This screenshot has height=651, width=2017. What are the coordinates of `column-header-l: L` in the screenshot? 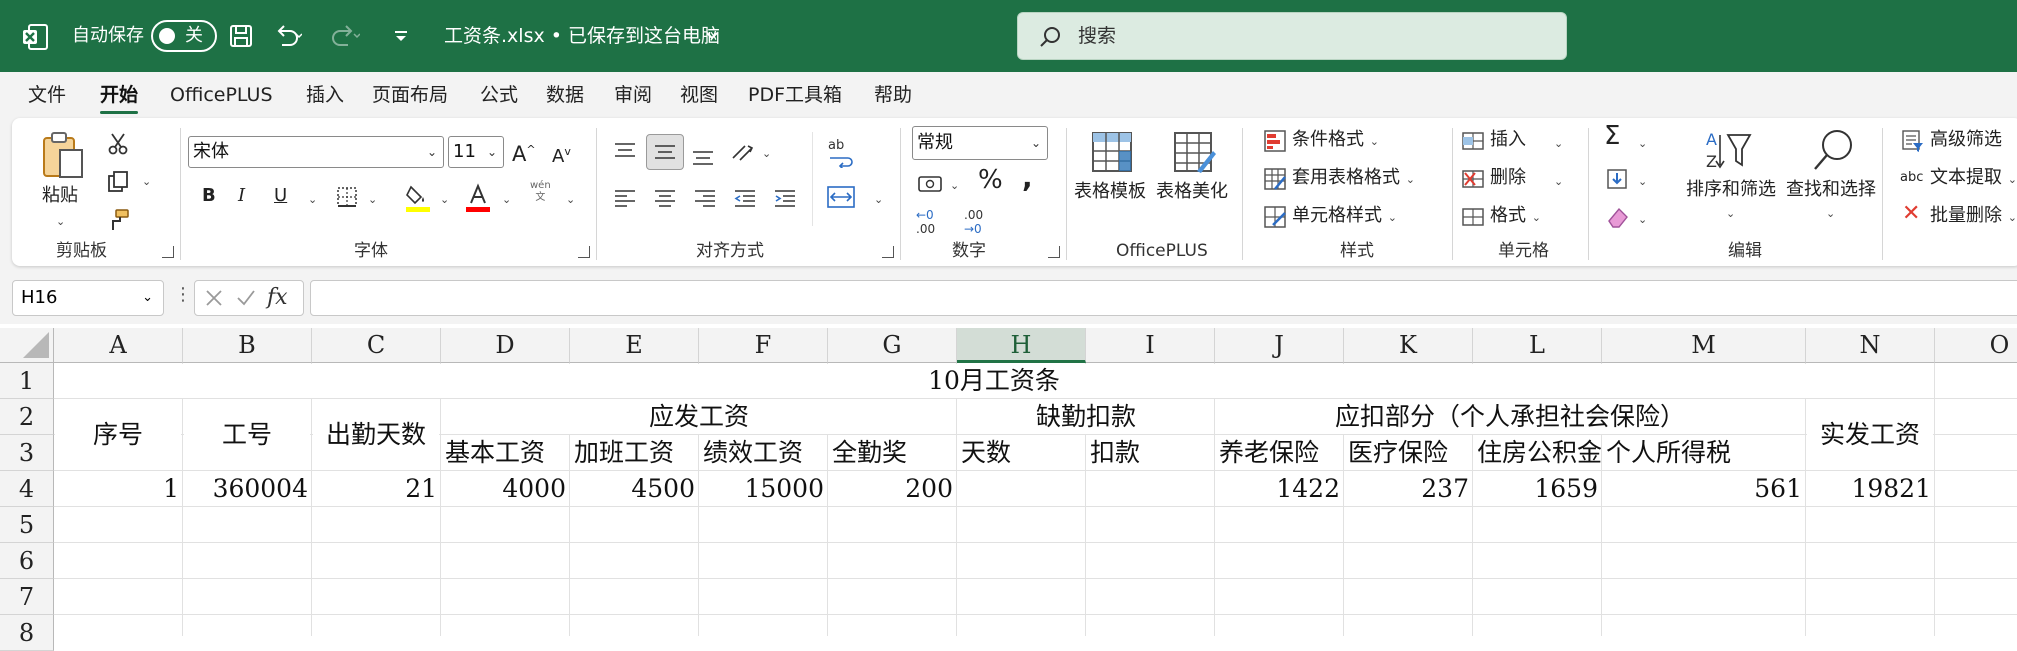 It's located at (1537, 345).